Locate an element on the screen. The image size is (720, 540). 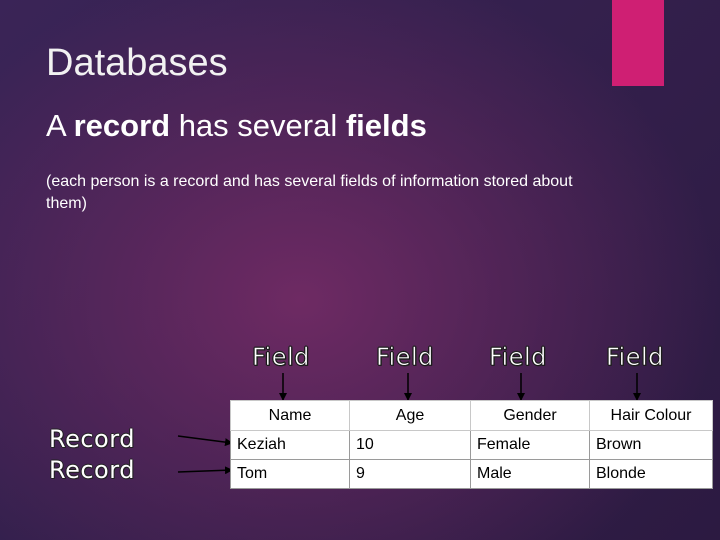
cell-name: Tom is located at coordinates (290, 474).